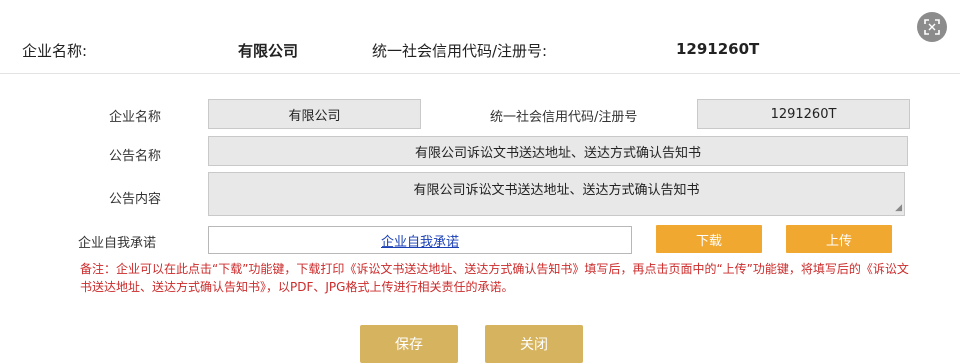 This screenshot has height=363, width=960. Describe the element at coordinates (117, 243) in the screenshot. I see `commitment-label: 企业自我承诺` at that location.